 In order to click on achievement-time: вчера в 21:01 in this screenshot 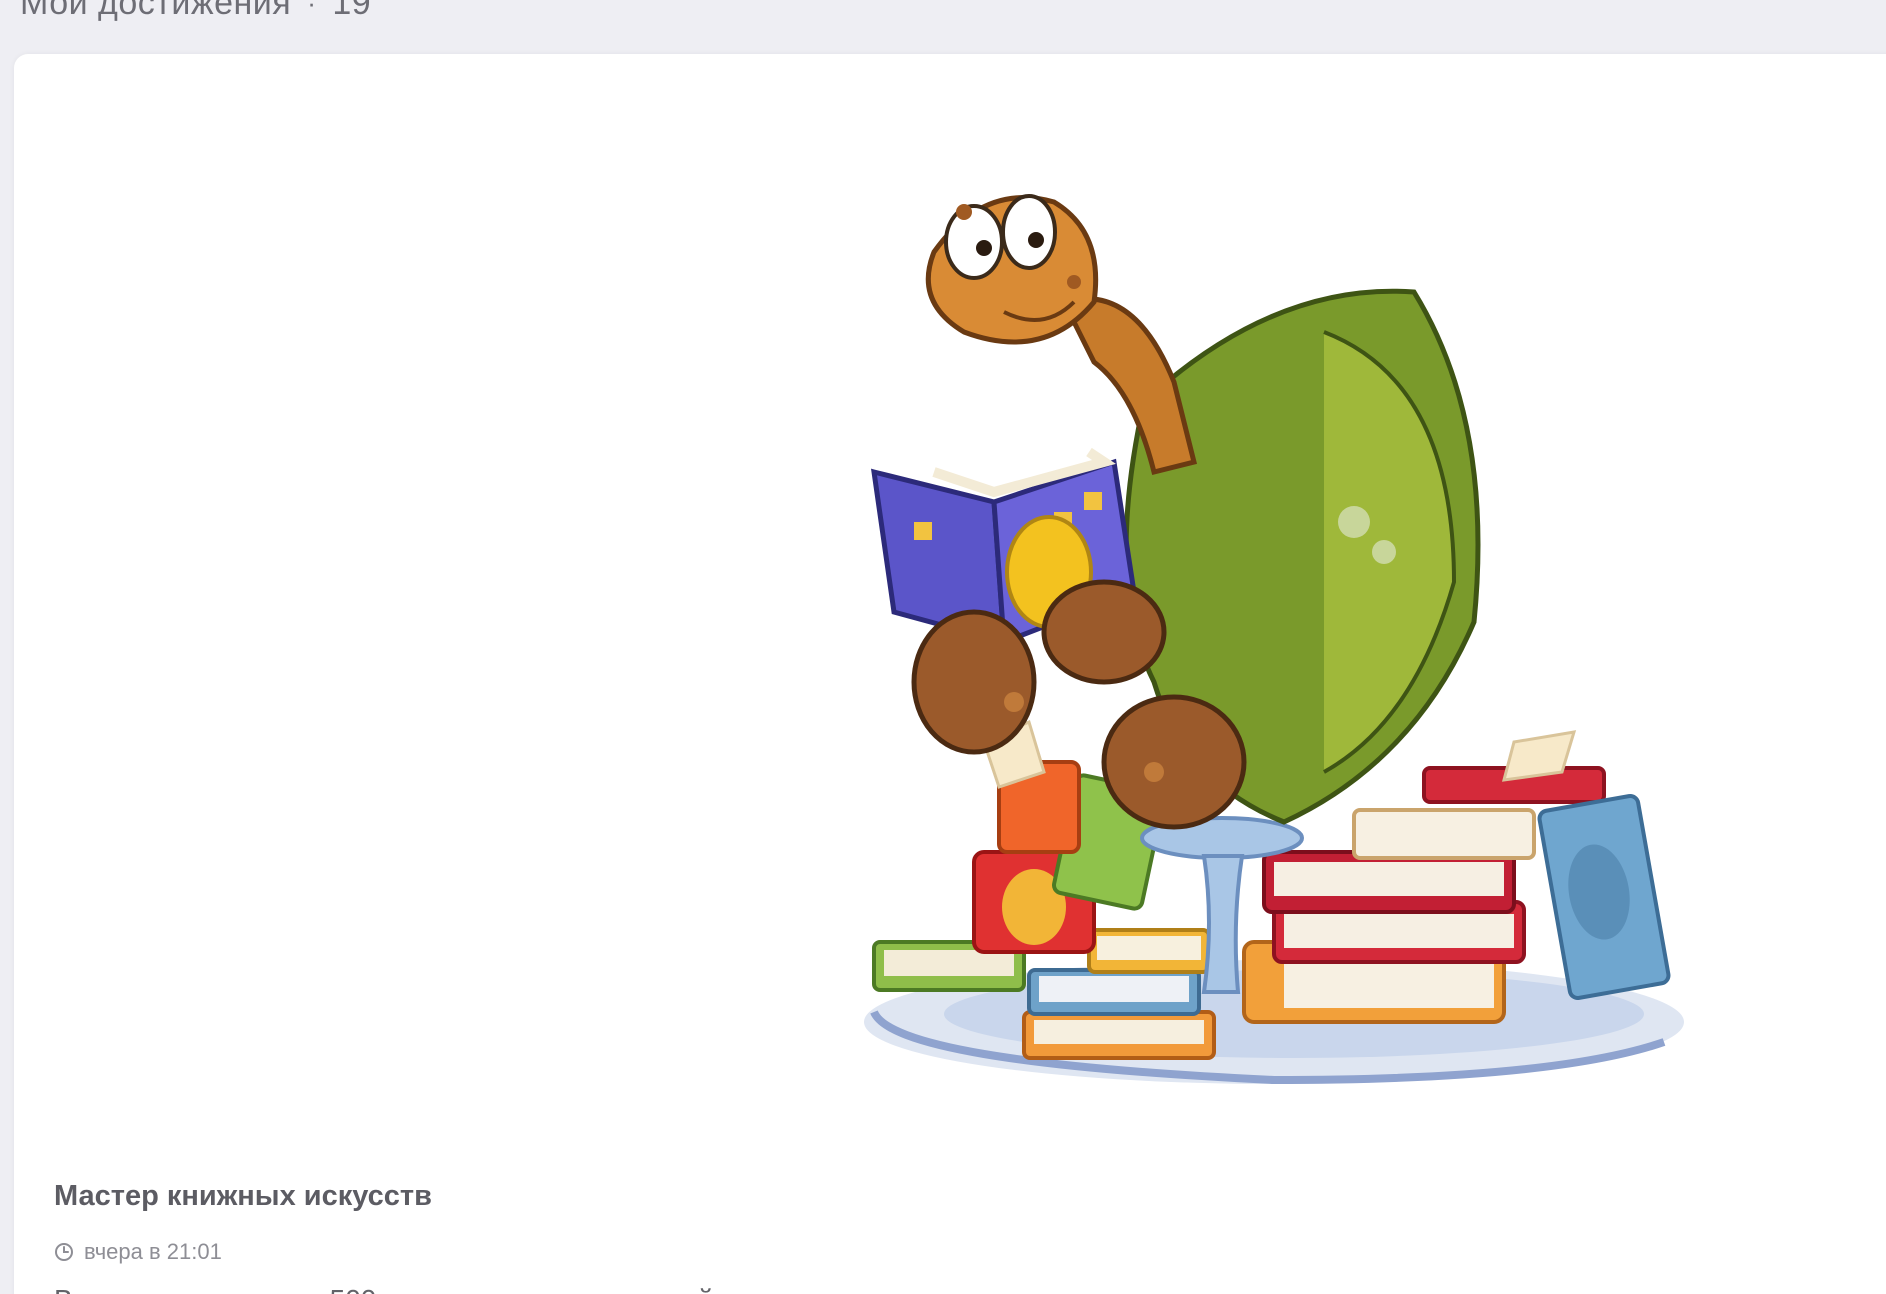, I will do `click(138, 1252)`.